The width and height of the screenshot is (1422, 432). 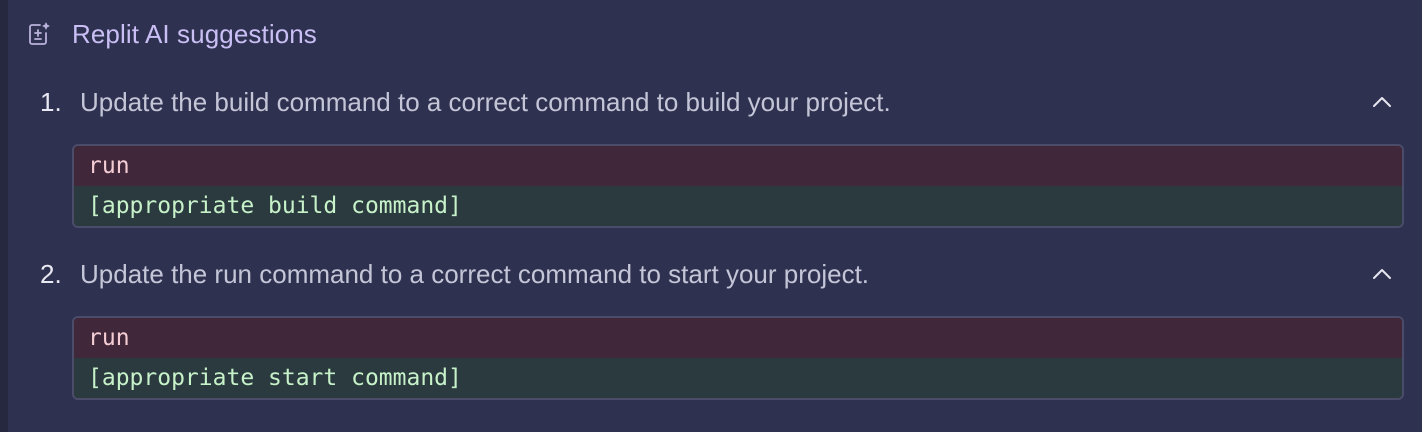 I want to click on diff-added-line: [appropriate start command], so click(x=738, y=378).